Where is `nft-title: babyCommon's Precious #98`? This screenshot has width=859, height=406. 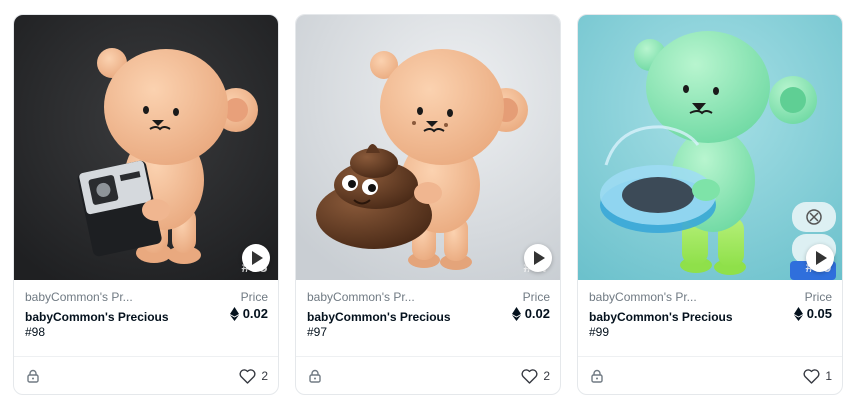 nft-title: babyCommon's Precious #98 is located at coordinates (105, 325).